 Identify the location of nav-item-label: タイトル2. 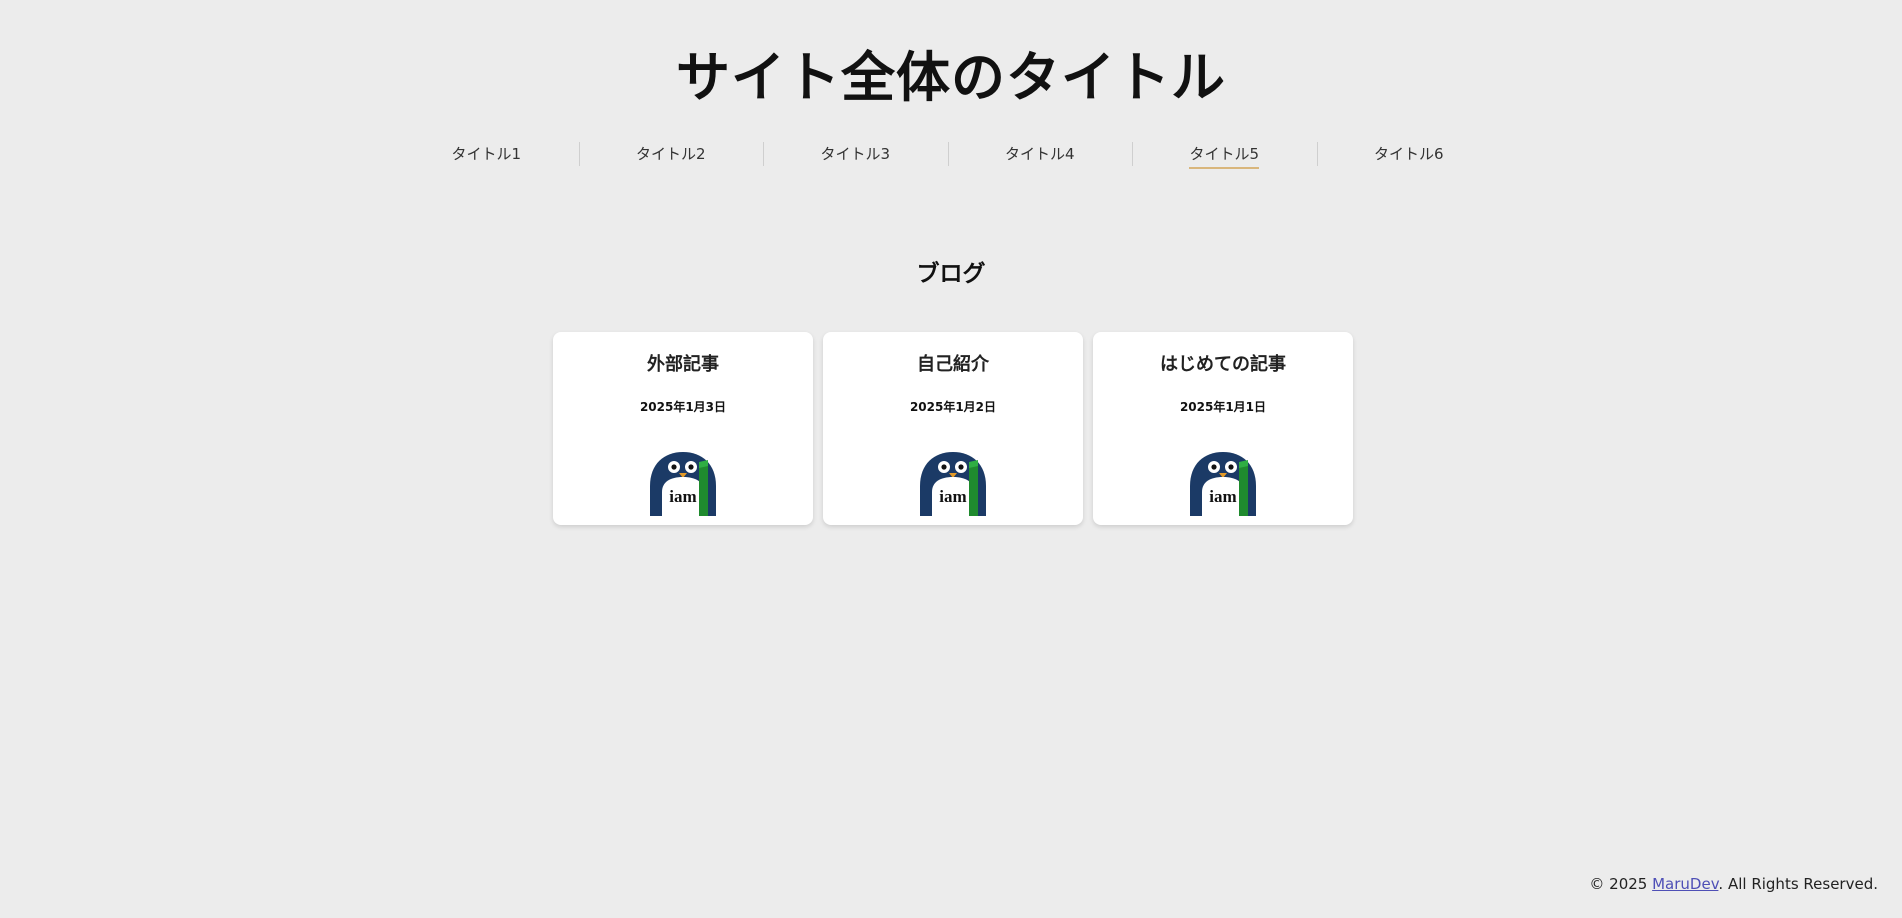
(670, 154).